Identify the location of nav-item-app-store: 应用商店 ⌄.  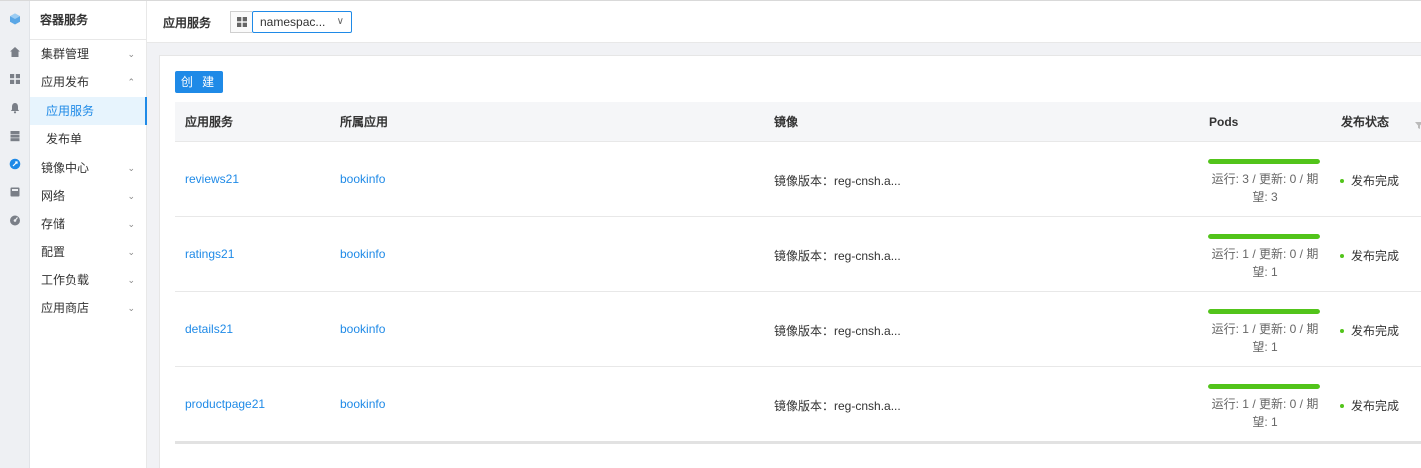
(88, 308).